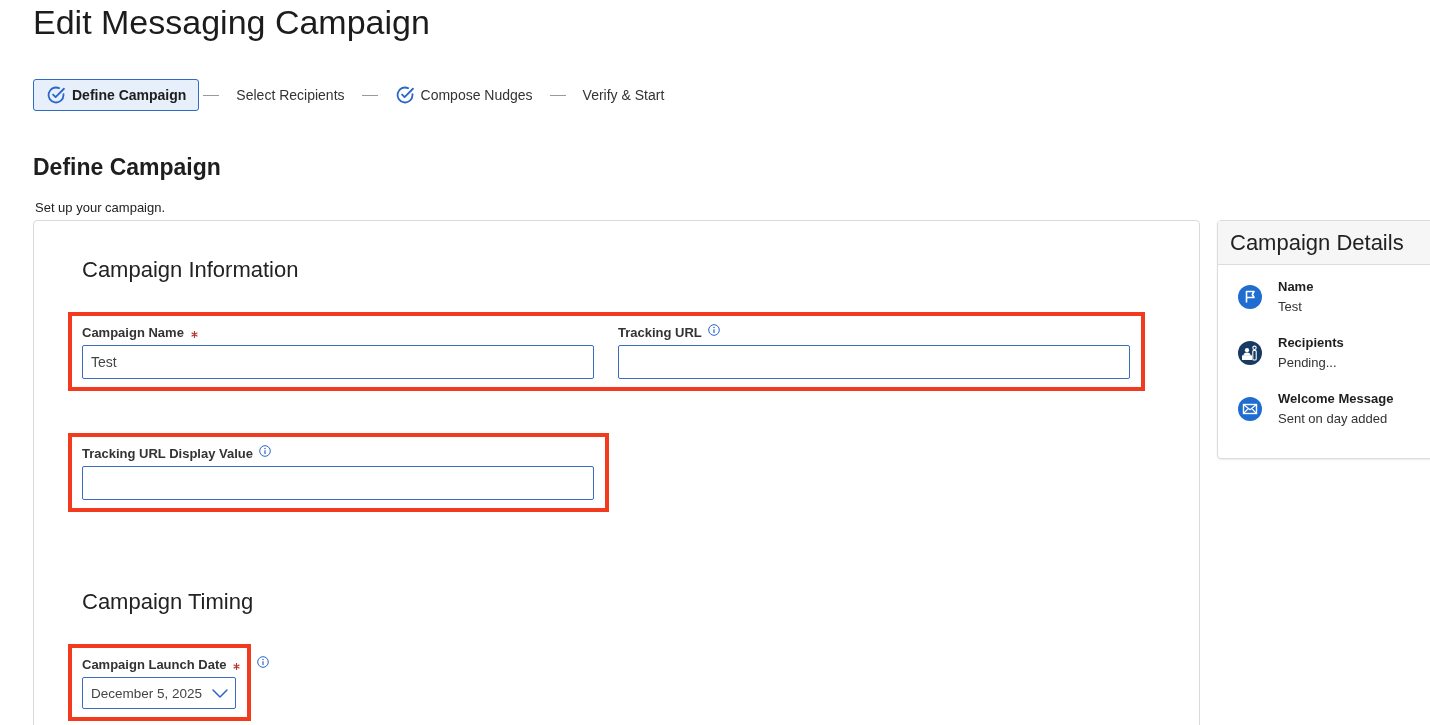 The image size is (1430, 725). I want to click on wizard-step: Verify & Start, so click(623, 95).